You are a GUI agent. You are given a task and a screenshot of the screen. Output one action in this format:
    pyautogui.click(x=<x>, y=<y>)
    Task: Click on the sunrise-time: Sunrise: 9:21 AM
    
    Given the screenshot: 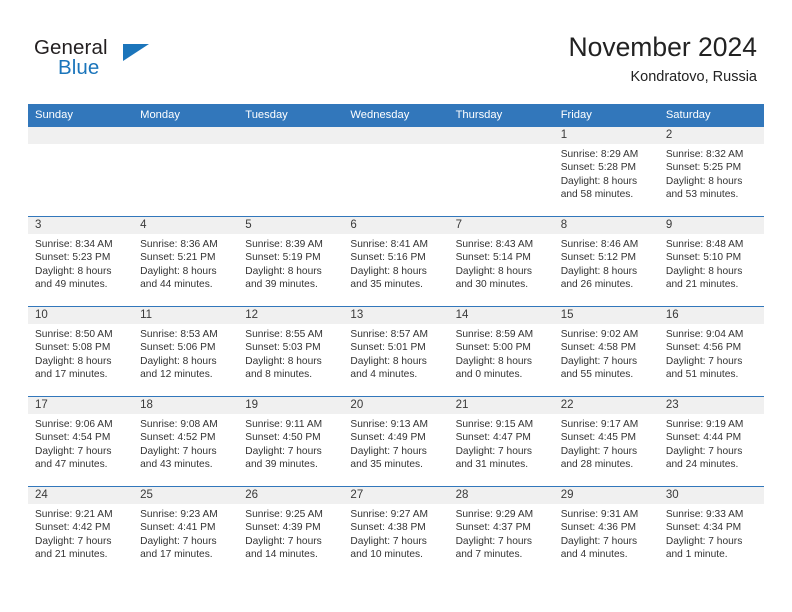 What is the action you would take?
    pyautogui.click(x=74, y=514)
    